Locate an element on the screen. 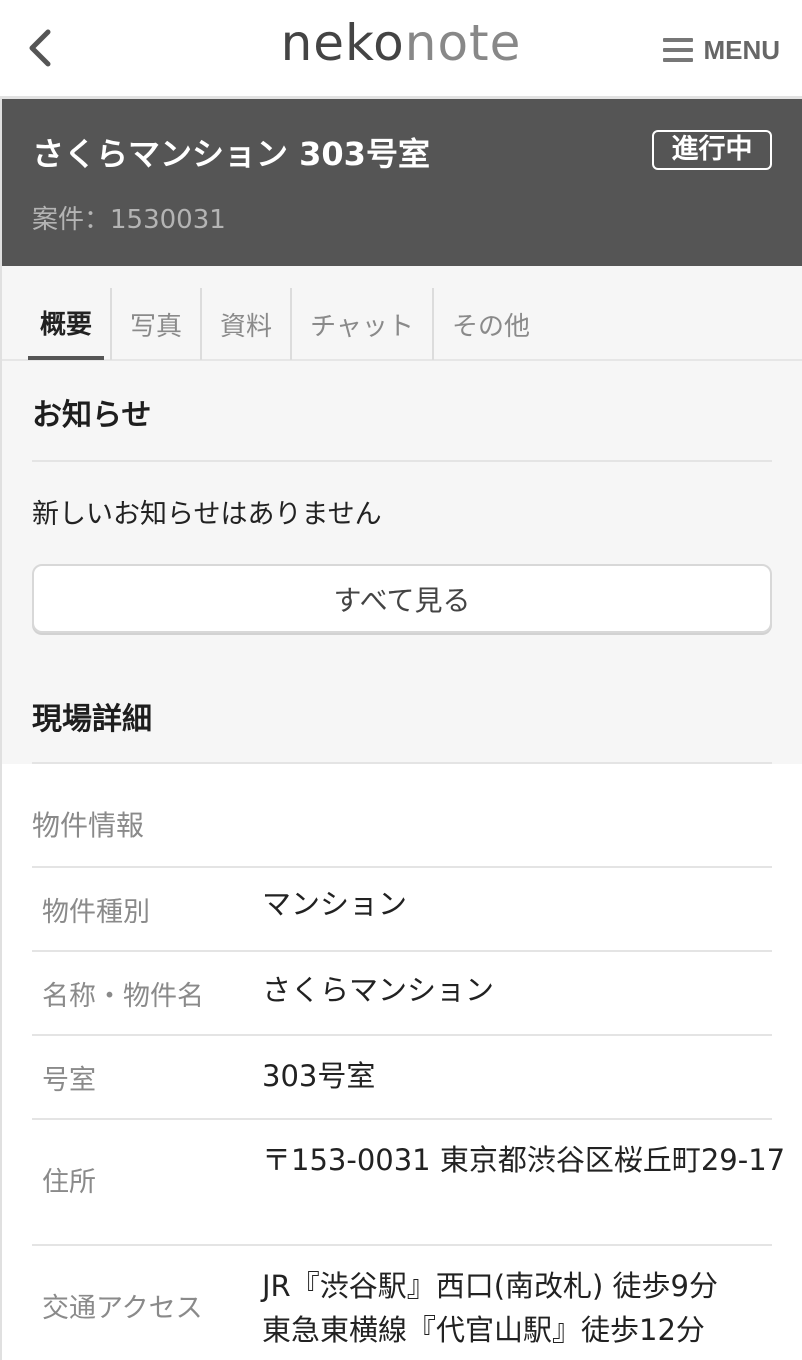 This screenshot has height=1360, width=802. property-name-value: さくらマンション is located at coordinates (378, 990).